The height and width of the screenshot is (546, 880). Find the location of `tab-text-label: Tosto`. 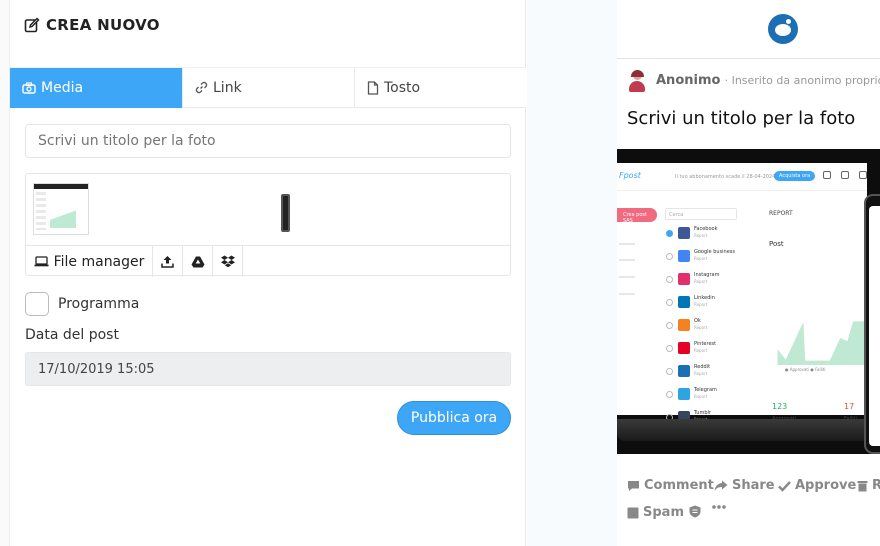

tab-text-label: Tosto is located at coordinates (402, 87).